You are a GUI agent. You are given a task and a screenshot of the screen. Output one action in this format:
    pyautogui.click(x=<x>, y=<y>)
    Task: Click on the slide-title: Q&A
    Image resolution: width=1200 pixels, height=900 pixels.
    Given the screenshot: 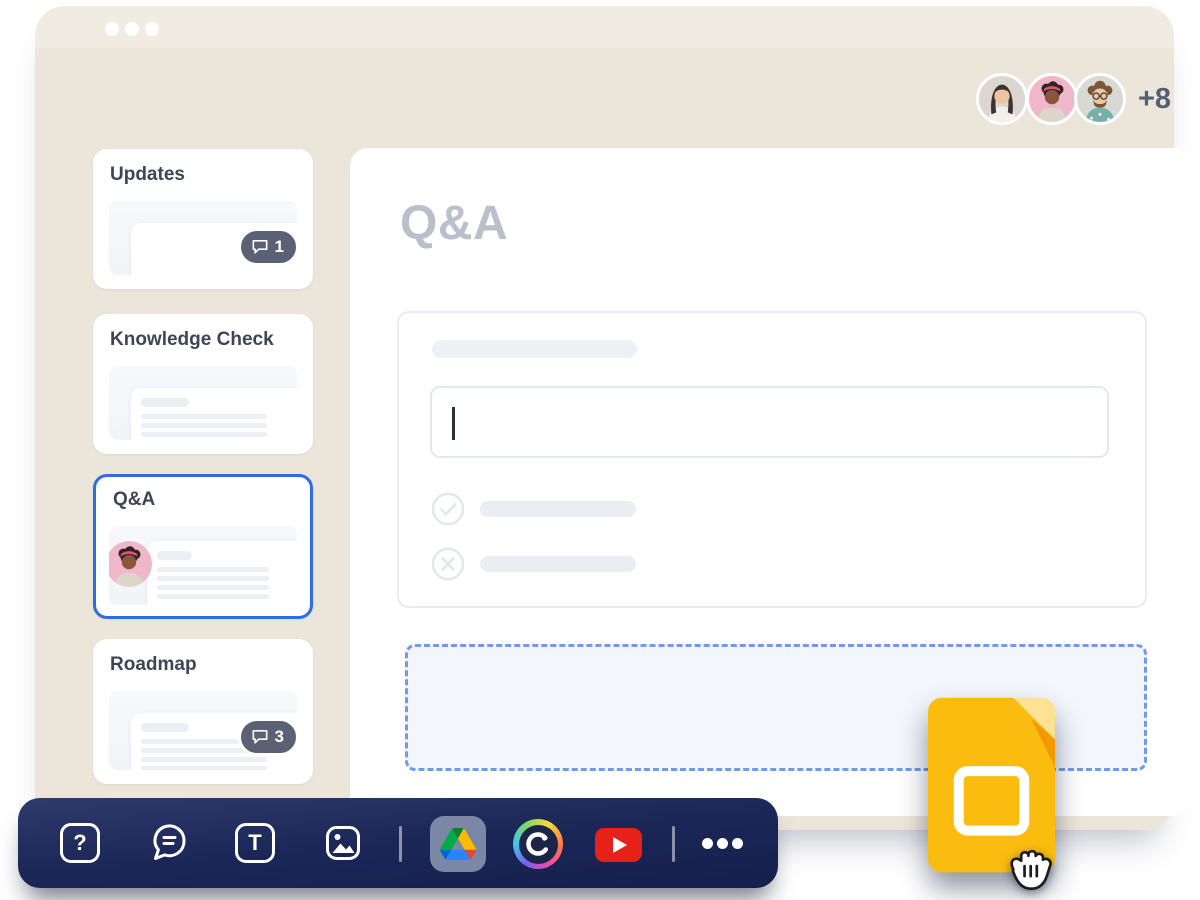 What is the action you would take?
    pyautogui.click(x=454, y=223)
    